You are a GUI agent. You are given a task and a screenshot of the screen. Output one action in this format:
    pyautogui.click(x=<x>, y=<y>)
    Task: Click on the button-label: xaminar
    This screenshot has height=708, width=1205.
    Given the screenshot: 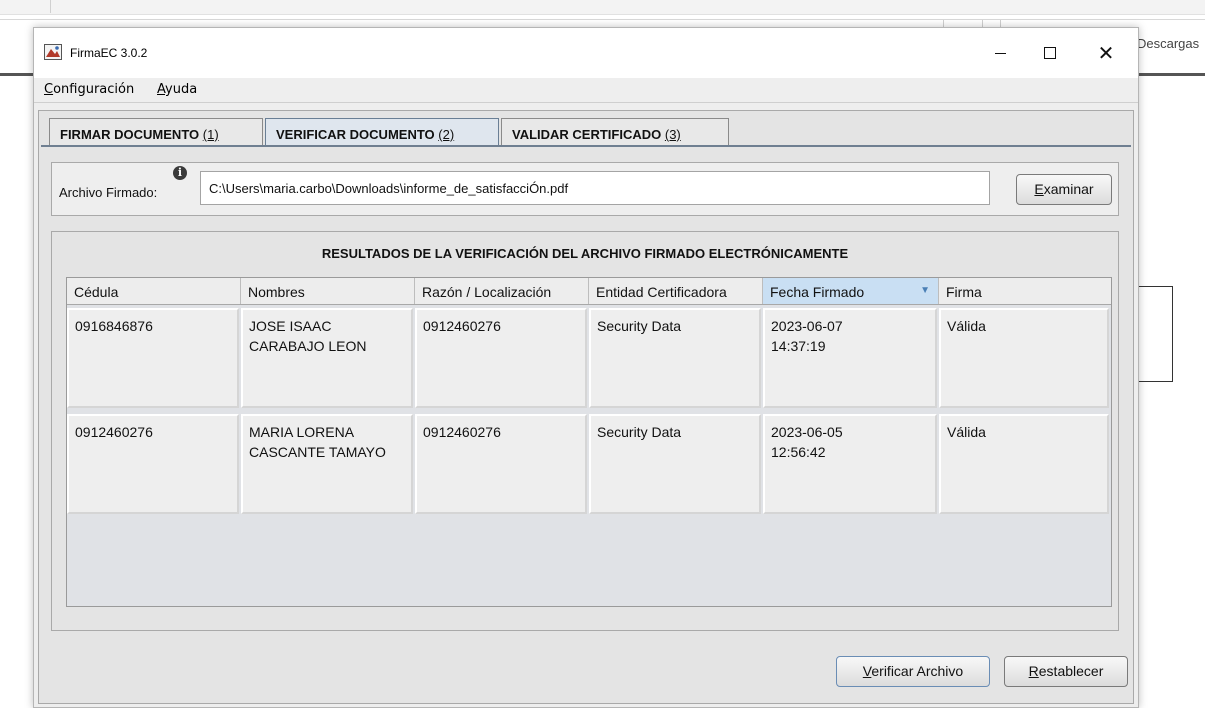 What is the action you would take?
    pyautogui.click(x=1068, y=189)
    